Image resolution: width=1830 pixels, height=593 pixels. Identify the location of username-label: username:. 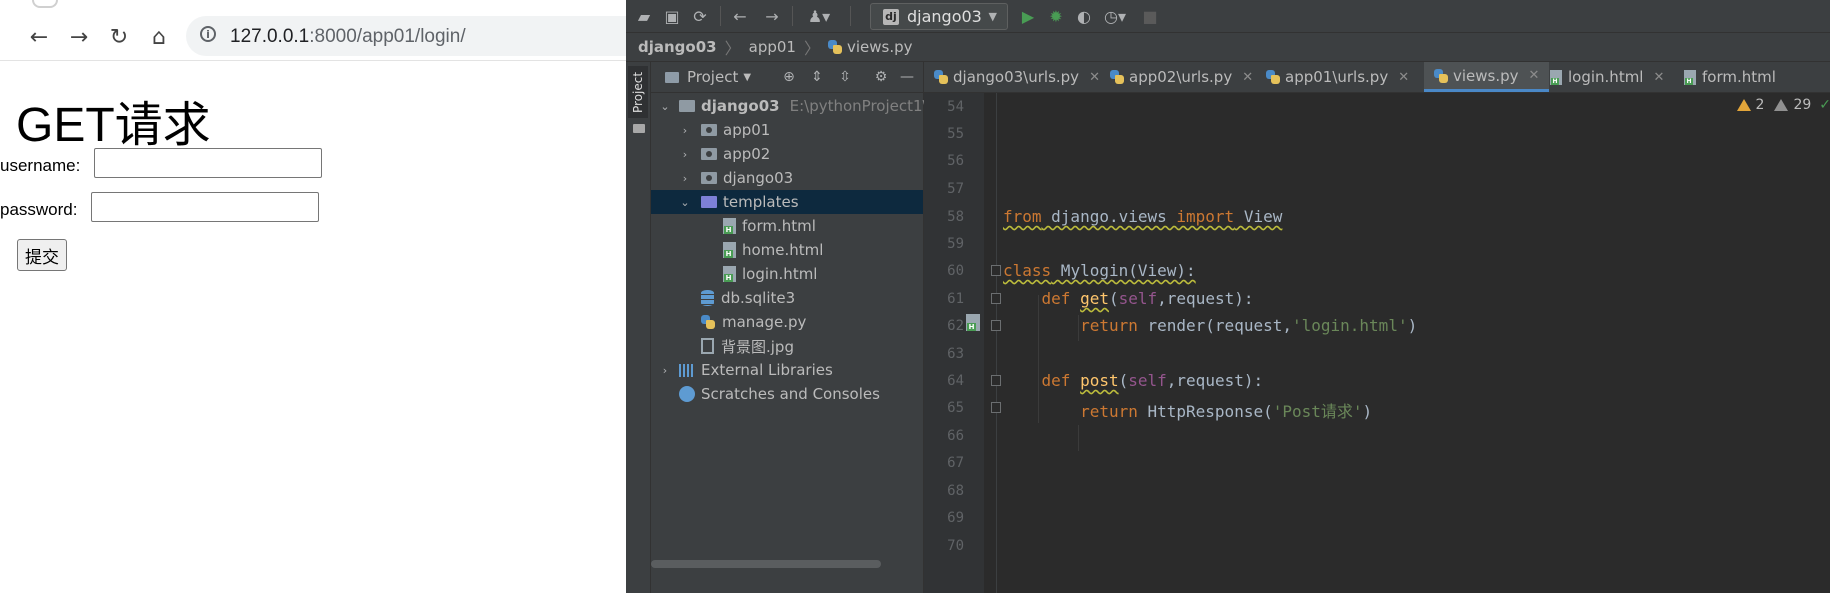
(40, 165).